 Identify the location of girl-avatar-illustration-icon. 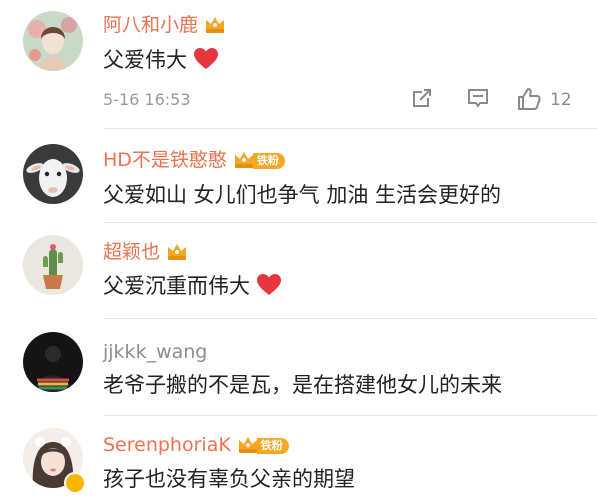
(53, 41).